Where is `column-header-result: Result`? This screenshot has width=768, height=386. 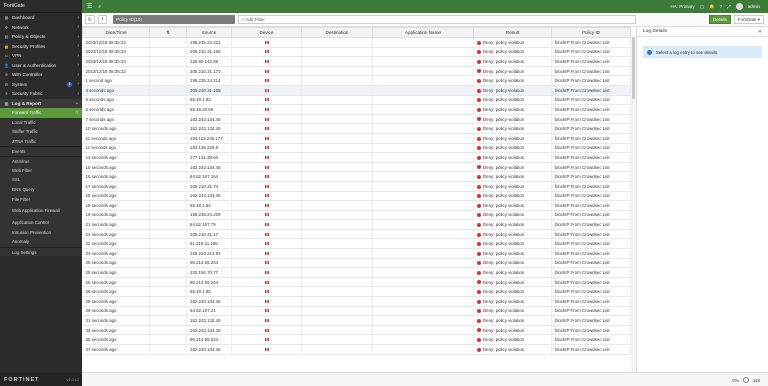
column-header-result: Result is located at coordinates (512, 32).